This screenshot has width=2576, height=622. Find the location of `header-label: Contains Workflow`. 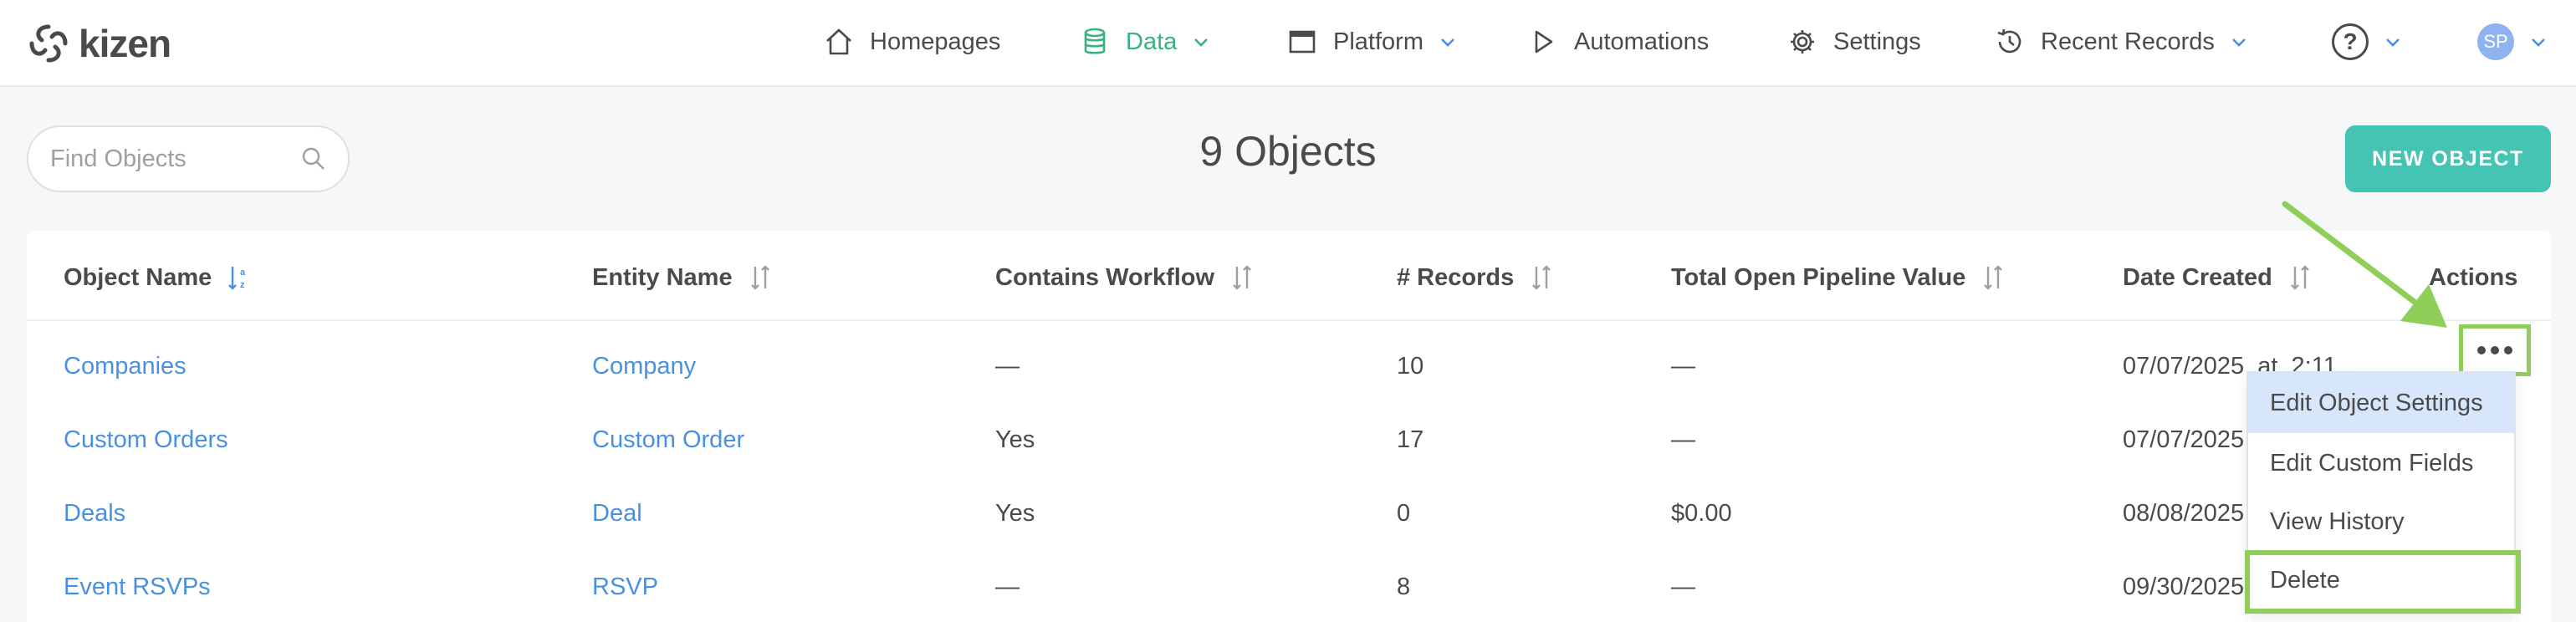

header-label: Contains Workflow is located at coordinates (1105, 277).